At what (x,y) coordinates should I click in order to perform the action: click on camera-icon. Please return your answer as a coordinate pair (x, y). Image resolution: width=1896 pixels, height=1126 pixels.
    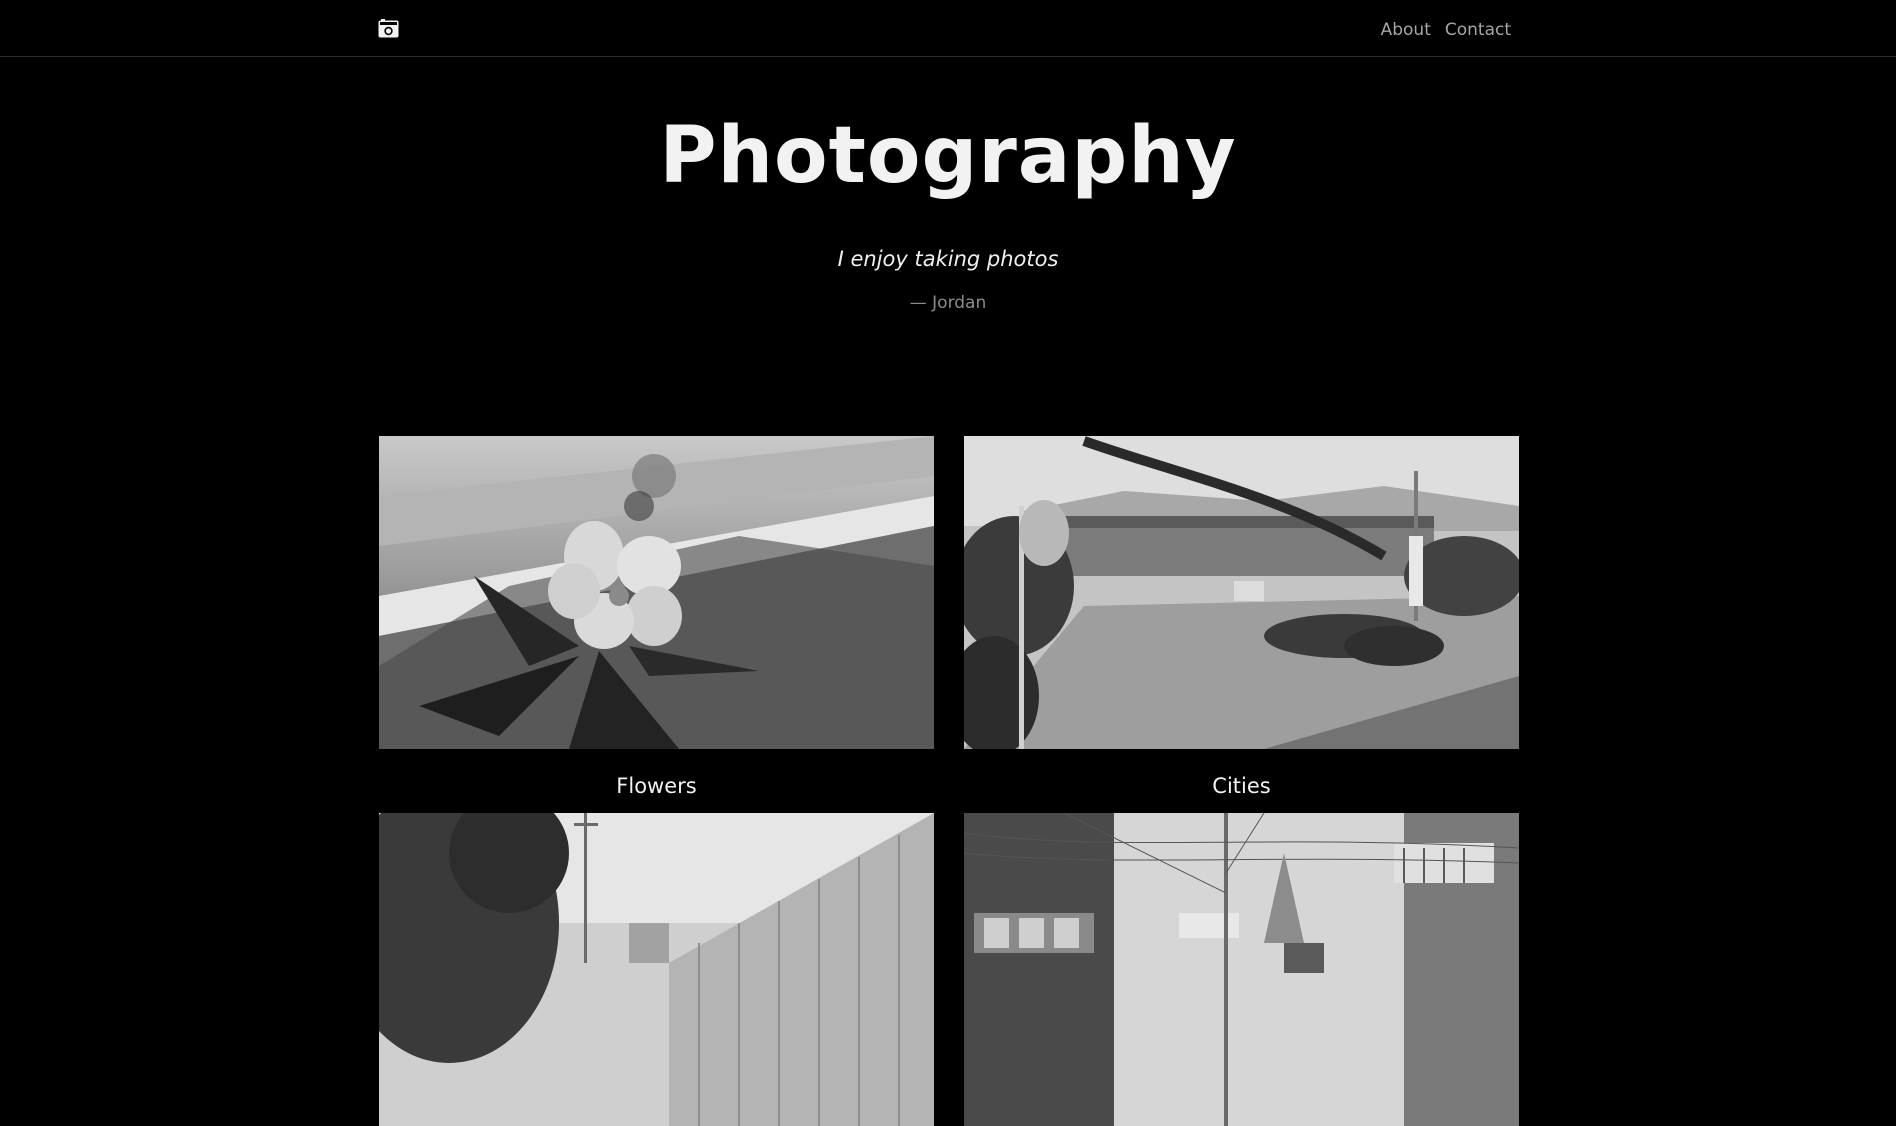
    Looking at the image, I should click on (388, 28).